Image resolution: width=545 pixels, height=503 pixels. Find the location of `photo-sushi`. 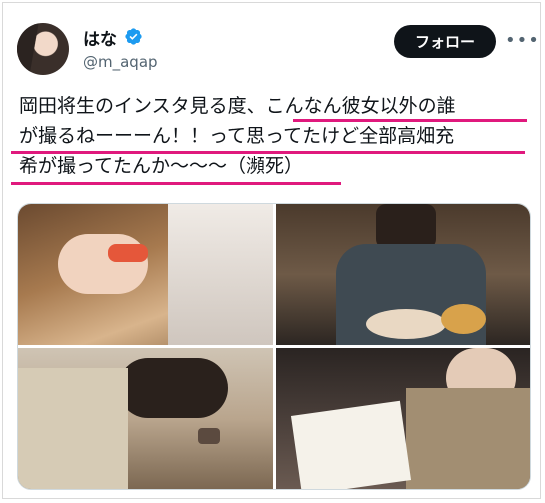

photo-sushi is located at coordinates (145, 274).